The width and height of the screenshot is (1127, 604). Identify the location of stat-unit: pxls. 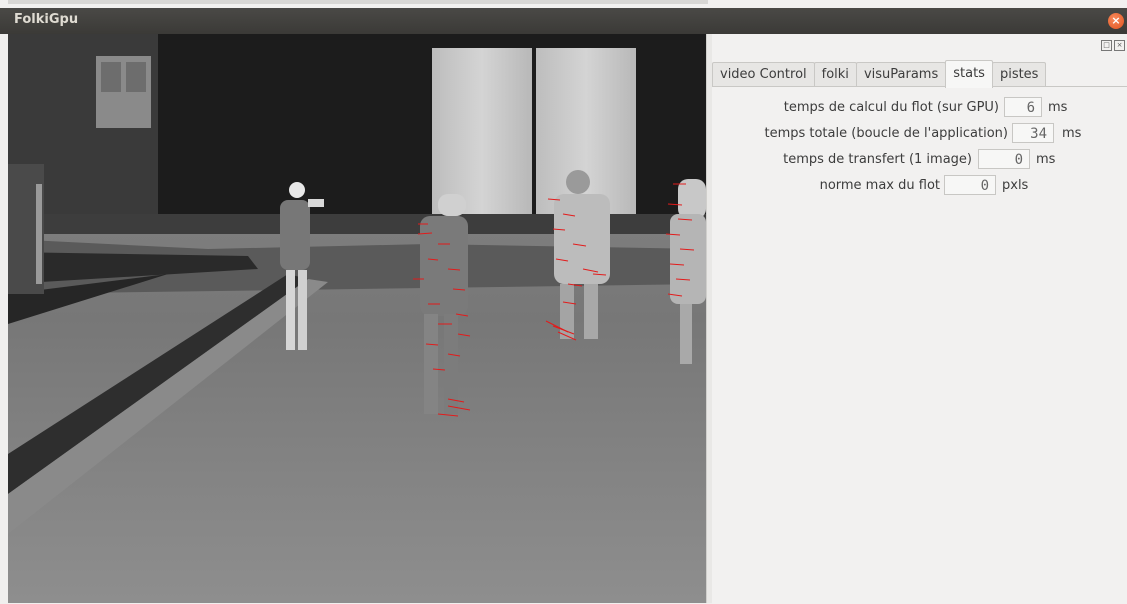
(1015, 185).